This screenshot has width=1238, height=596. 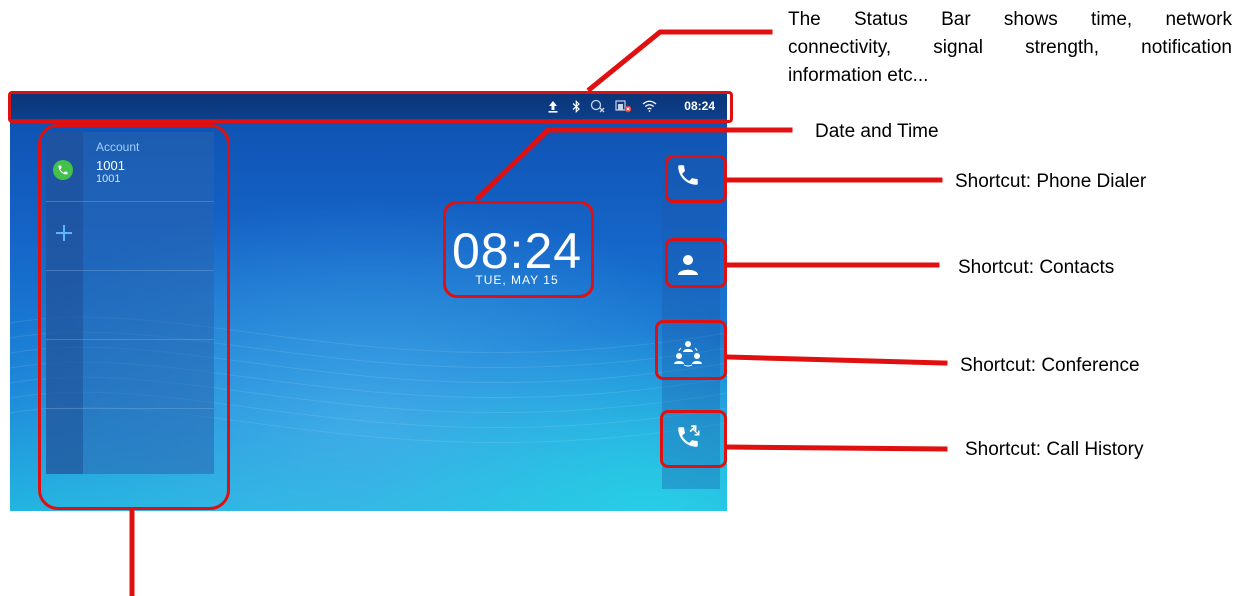 I want to click on call-history-leader-line, so click(x=836, y=448).